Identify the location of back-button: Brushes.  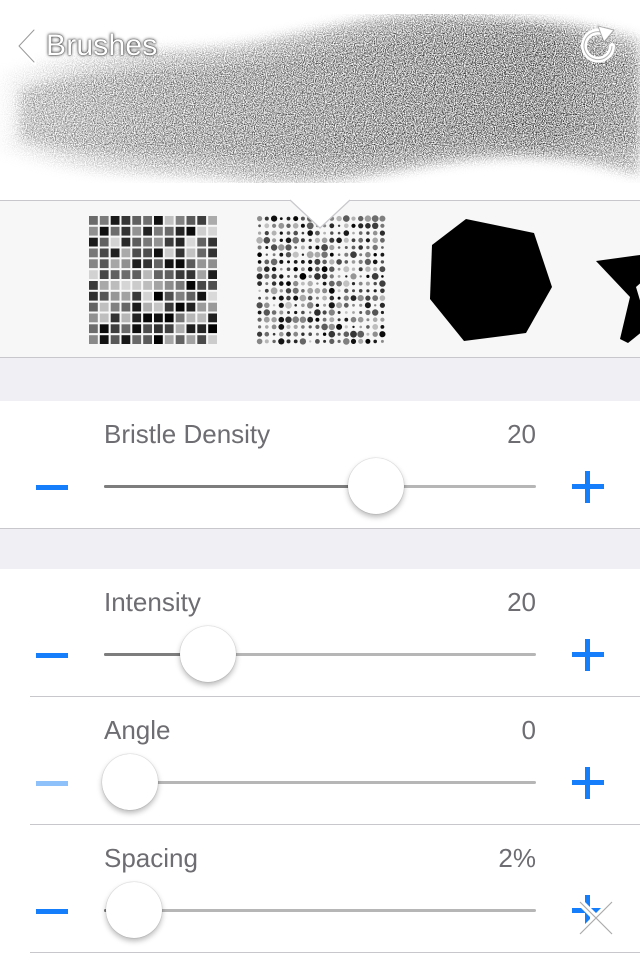
(85, 46).